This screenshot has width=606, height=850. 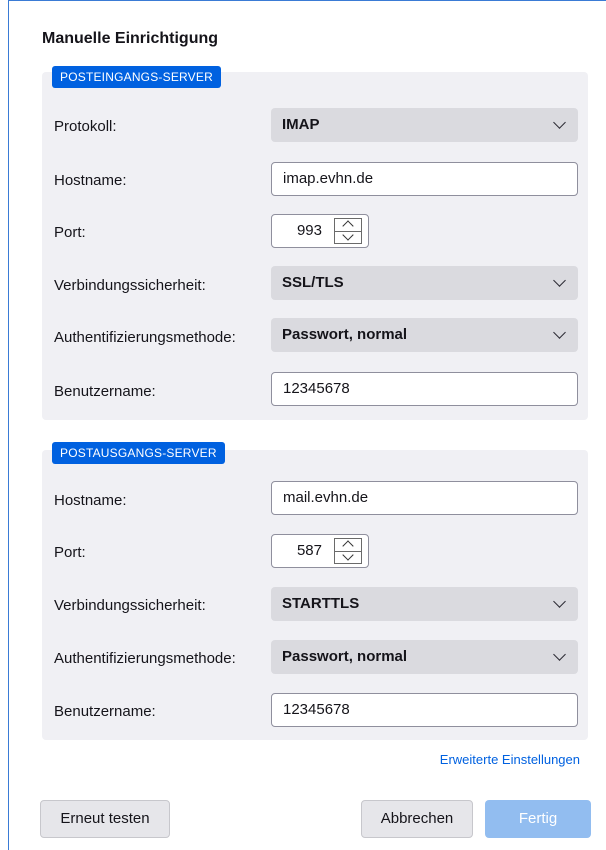 What do you see at coordinates (70, 552) in the screenshot?
I see `outgoing-port-label: Port:` at bounding box center [70, 552].